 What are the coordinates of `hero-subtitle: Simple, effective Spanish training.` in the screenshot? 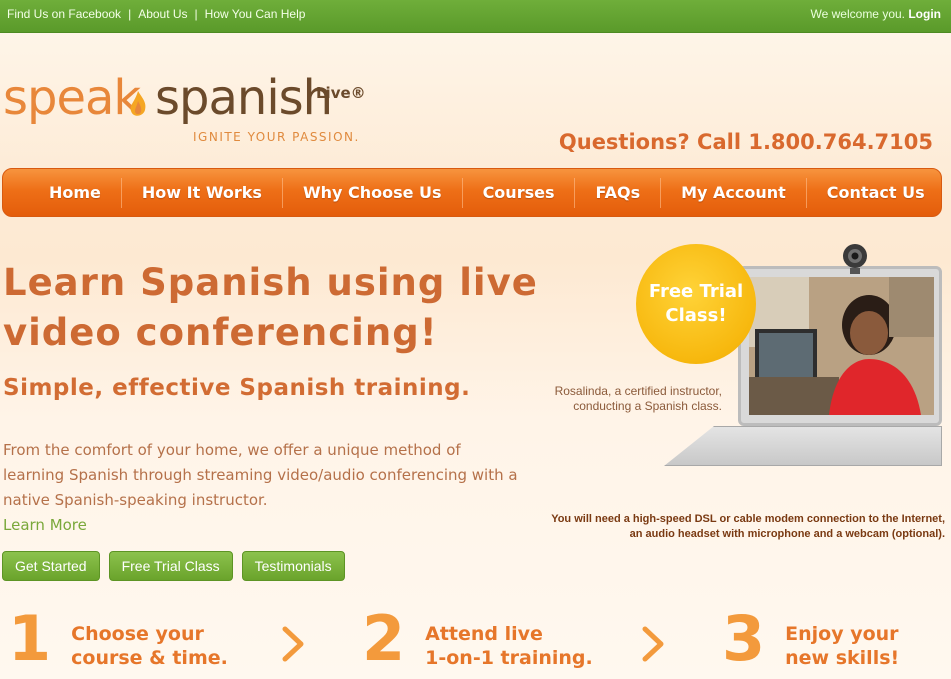 It's located at (237, 388).